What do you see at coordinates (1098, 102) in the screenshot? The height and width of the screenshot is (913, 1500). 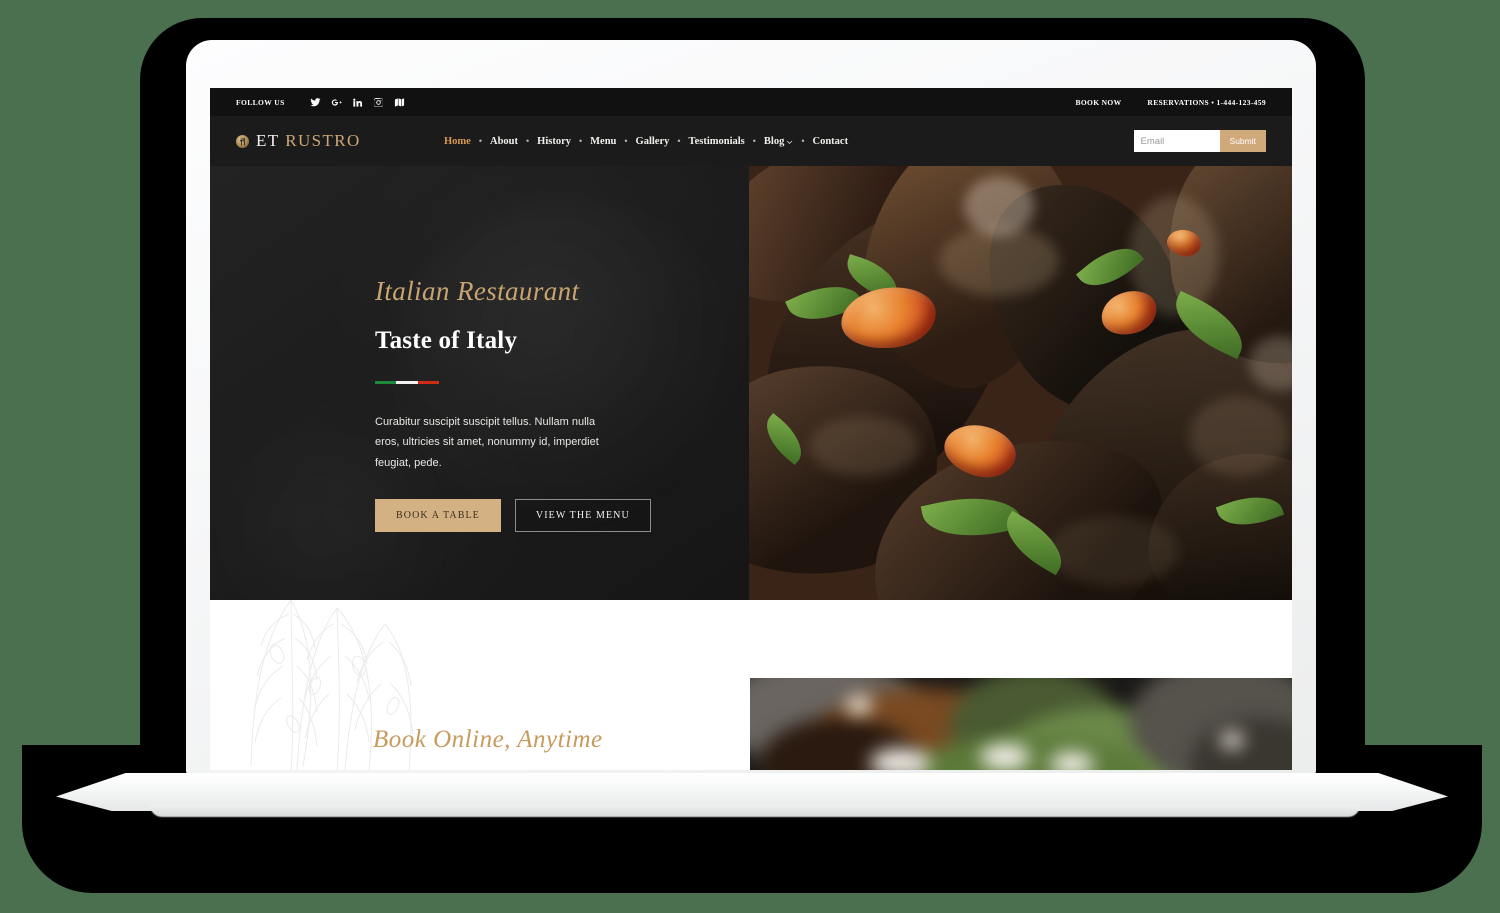 I see `book-now-link: BOOK NOW` at bounding box center [1098, 102].